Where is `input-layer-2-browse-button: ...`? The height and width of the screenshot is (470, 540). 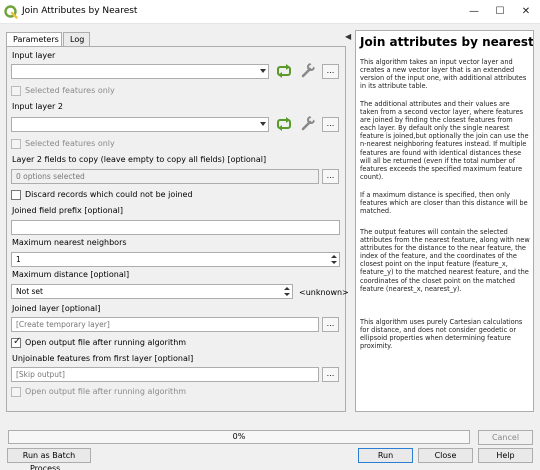 input-layer-2-browse-button: ... is located at coordinates (330, 124).